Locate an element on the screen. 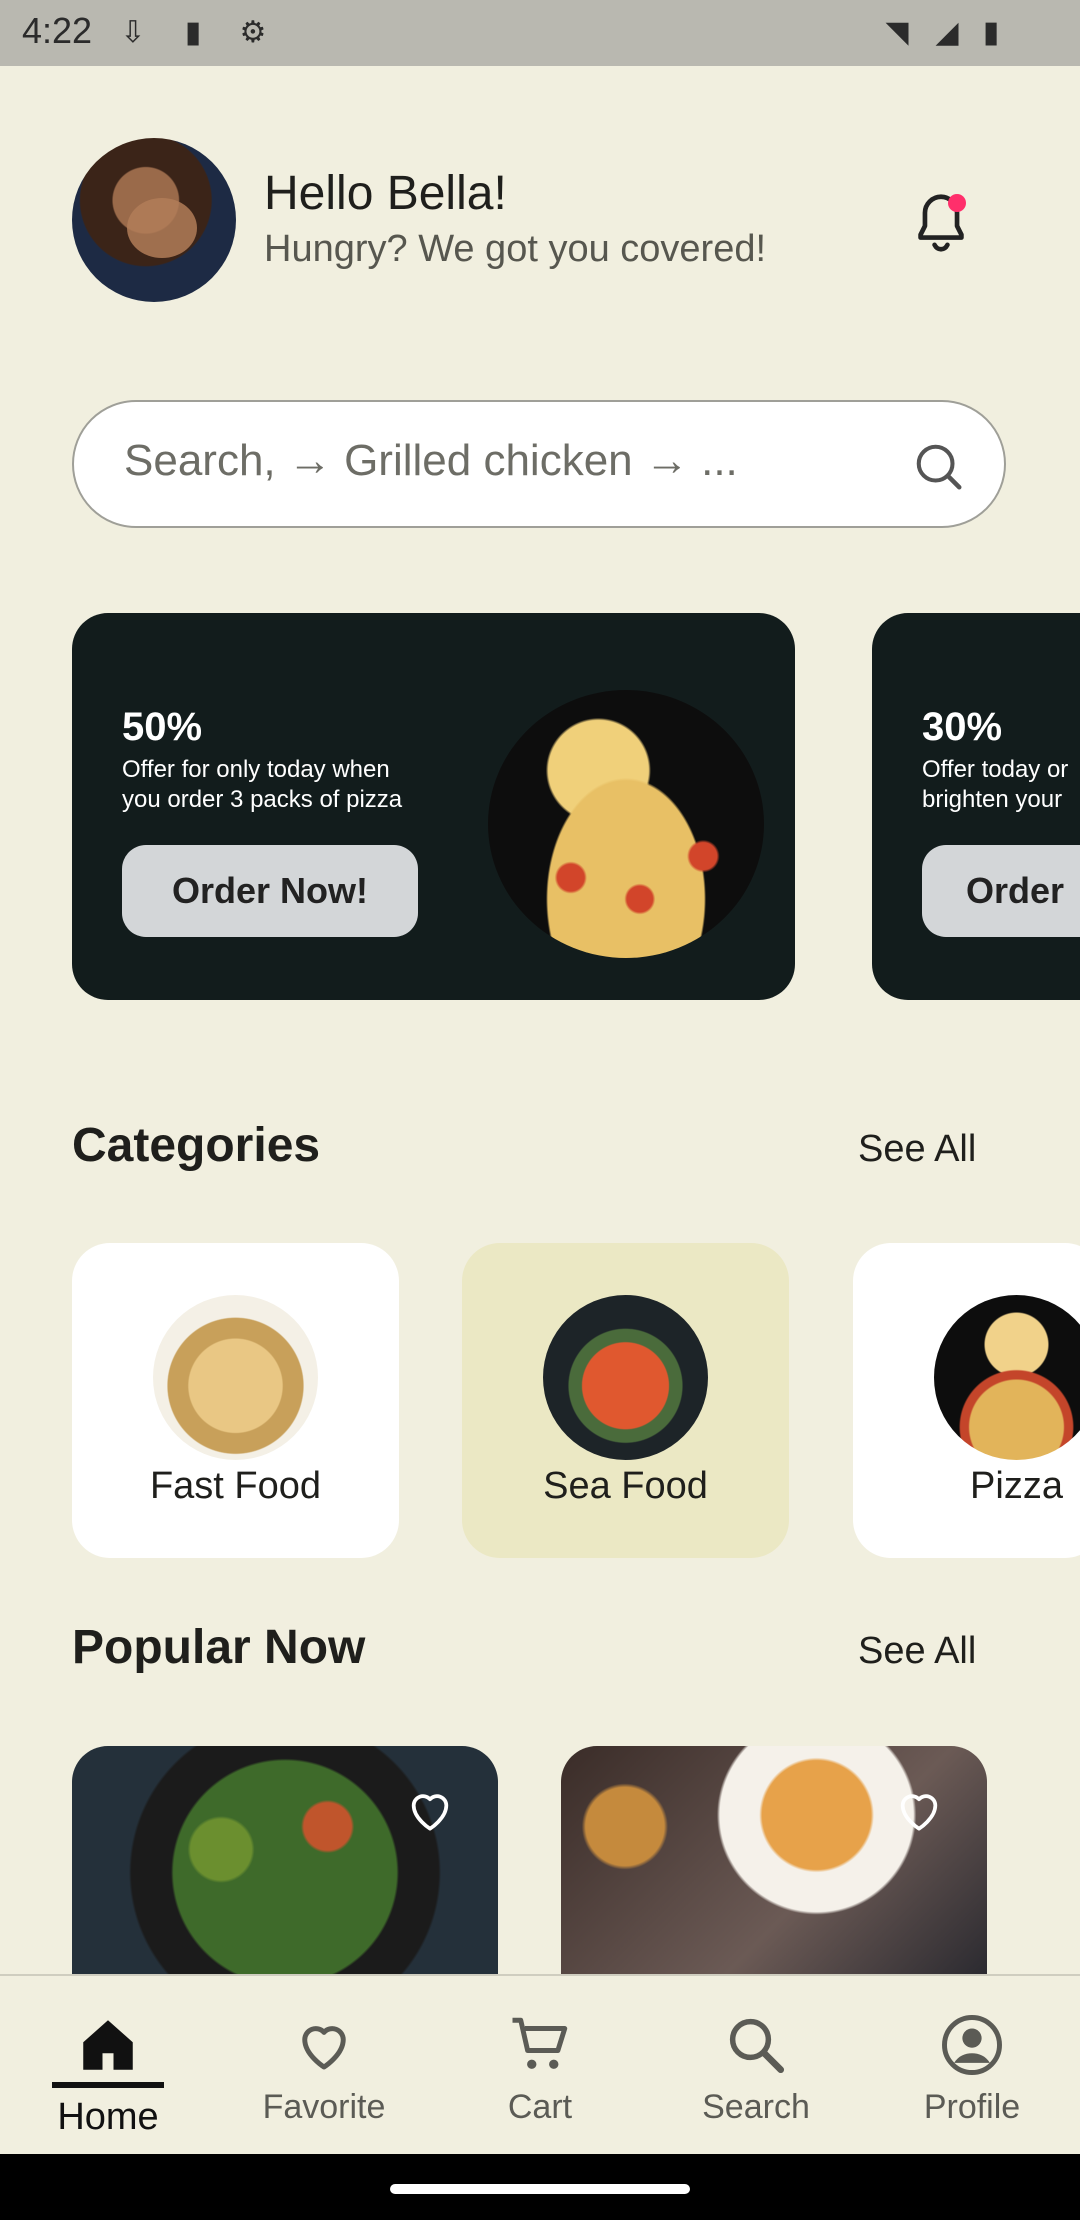 Image resolution: width=1080 pixels, height=2220 pixels. wifi-icon: ◥ is located at coordinates (897, 32).